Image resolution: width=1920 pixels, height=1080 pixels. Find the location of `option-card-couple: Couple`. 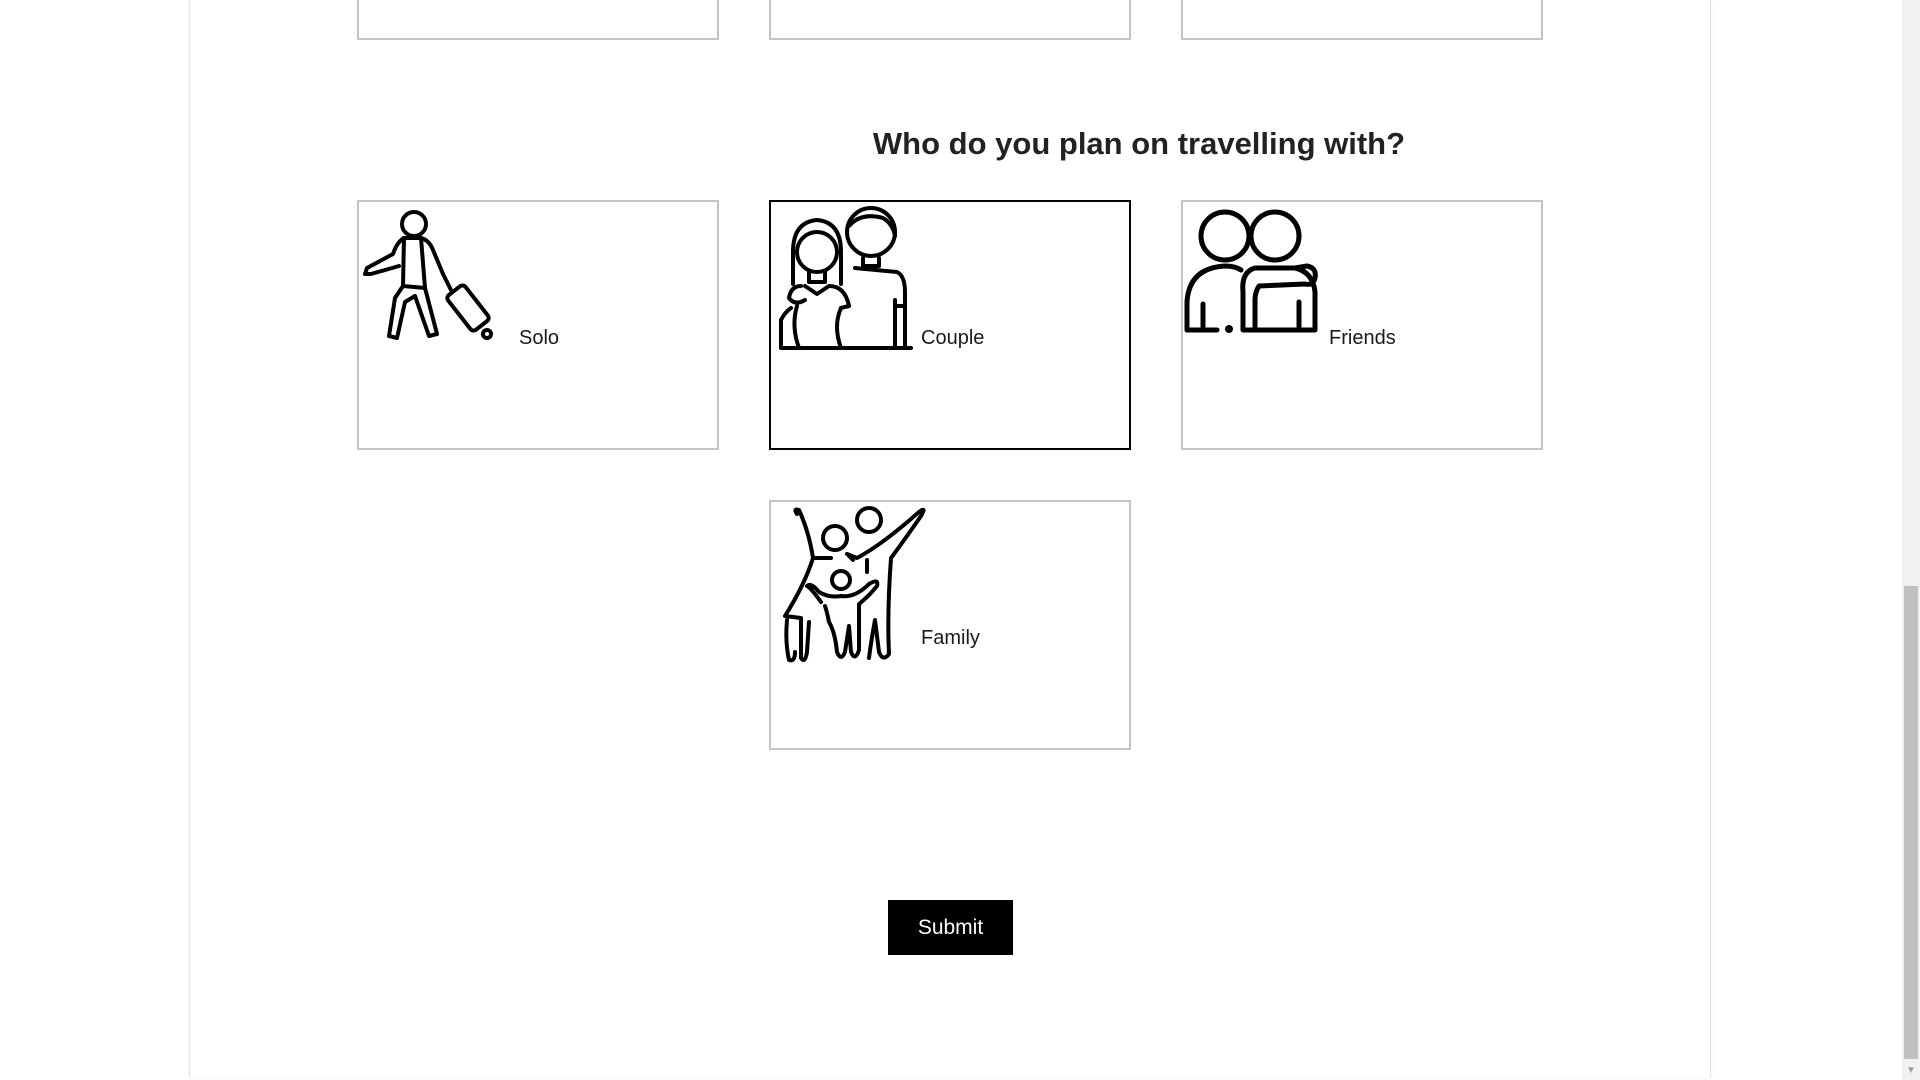

option-card-couple: Couple is located at coordinates (950, 325).